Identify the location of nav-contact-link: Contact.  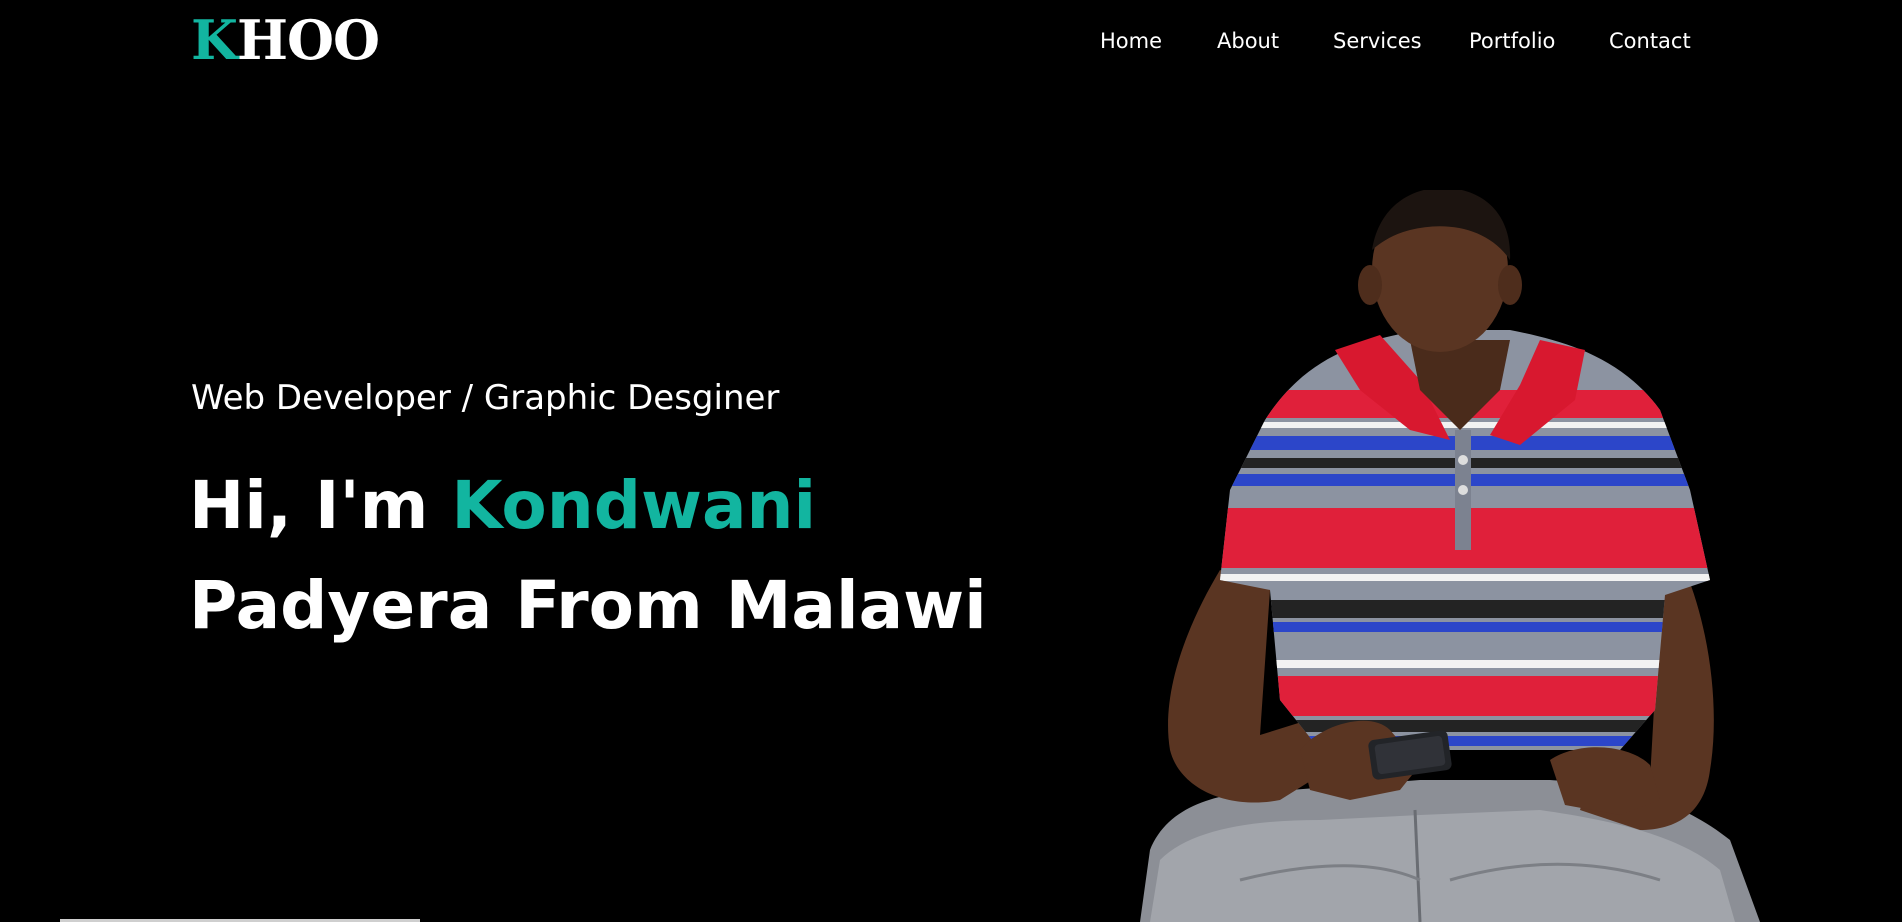
(1650, 41).